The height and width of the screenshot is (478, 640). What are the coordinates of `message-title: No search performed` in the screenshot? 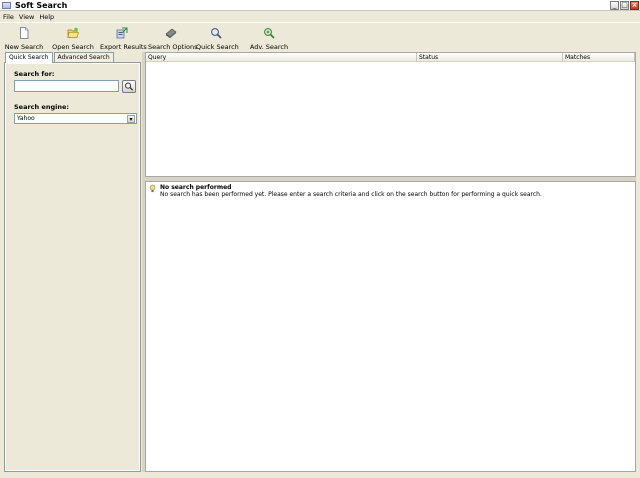 It's located at (196, 187).